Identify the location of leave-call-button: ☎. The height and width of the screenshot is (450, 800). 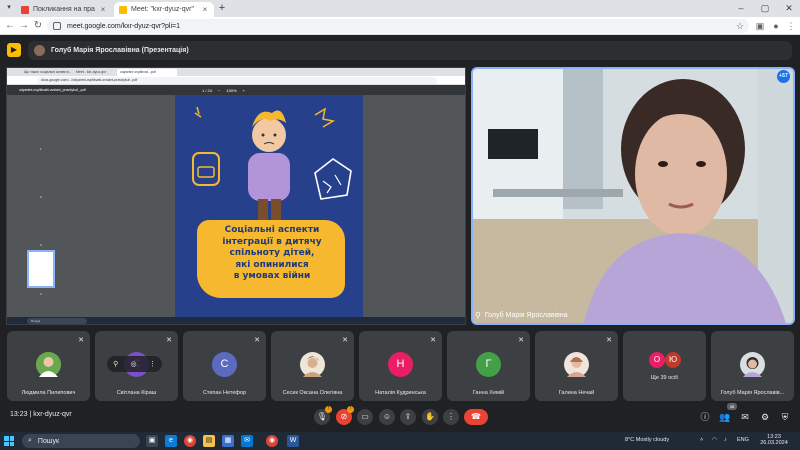
(476, 417).